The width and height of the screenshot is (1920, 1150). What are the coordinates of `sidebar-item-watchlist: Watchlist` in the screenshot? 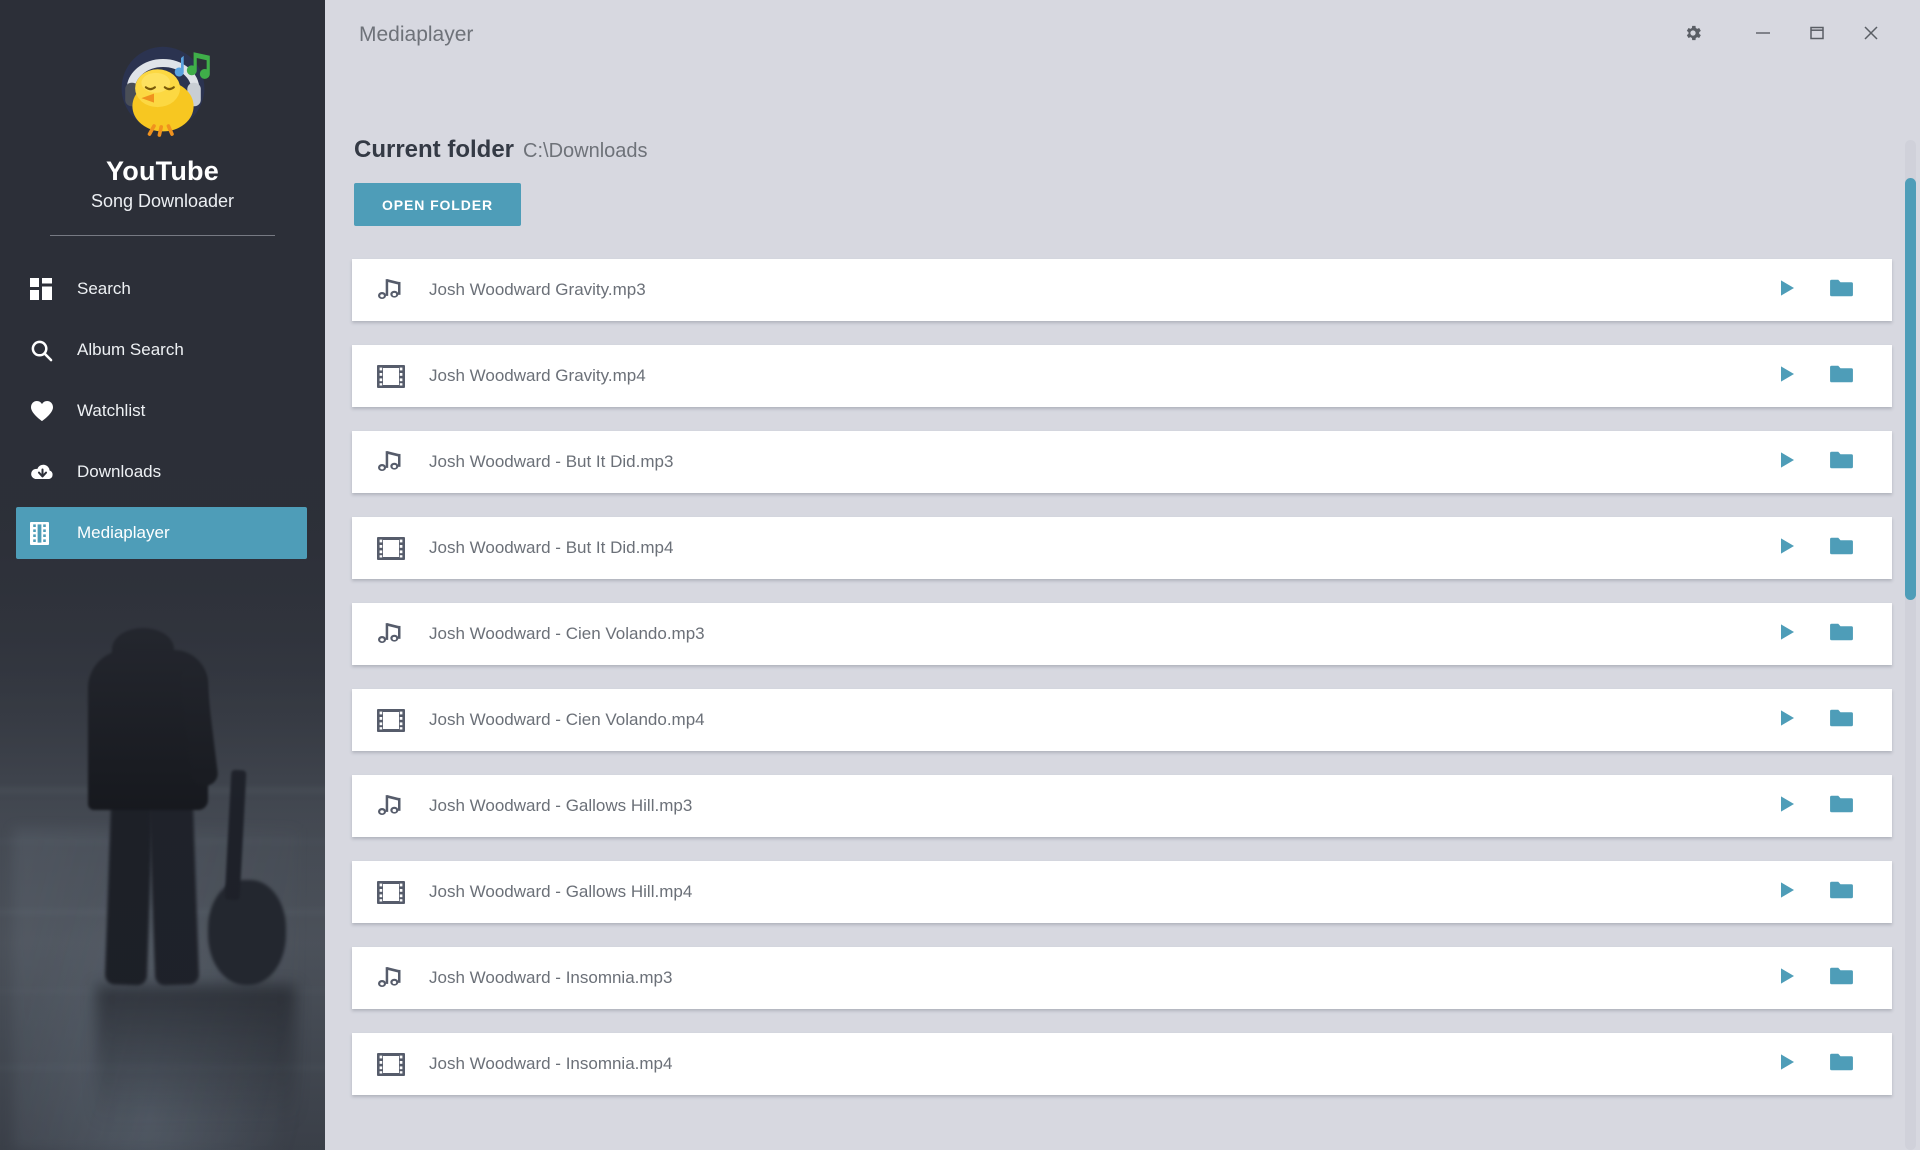 It's located at (161, 411).